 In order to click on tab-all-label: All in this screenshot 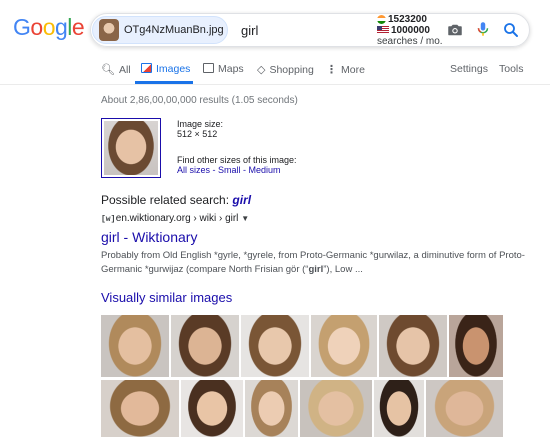, I will do `click(124, 70)`.